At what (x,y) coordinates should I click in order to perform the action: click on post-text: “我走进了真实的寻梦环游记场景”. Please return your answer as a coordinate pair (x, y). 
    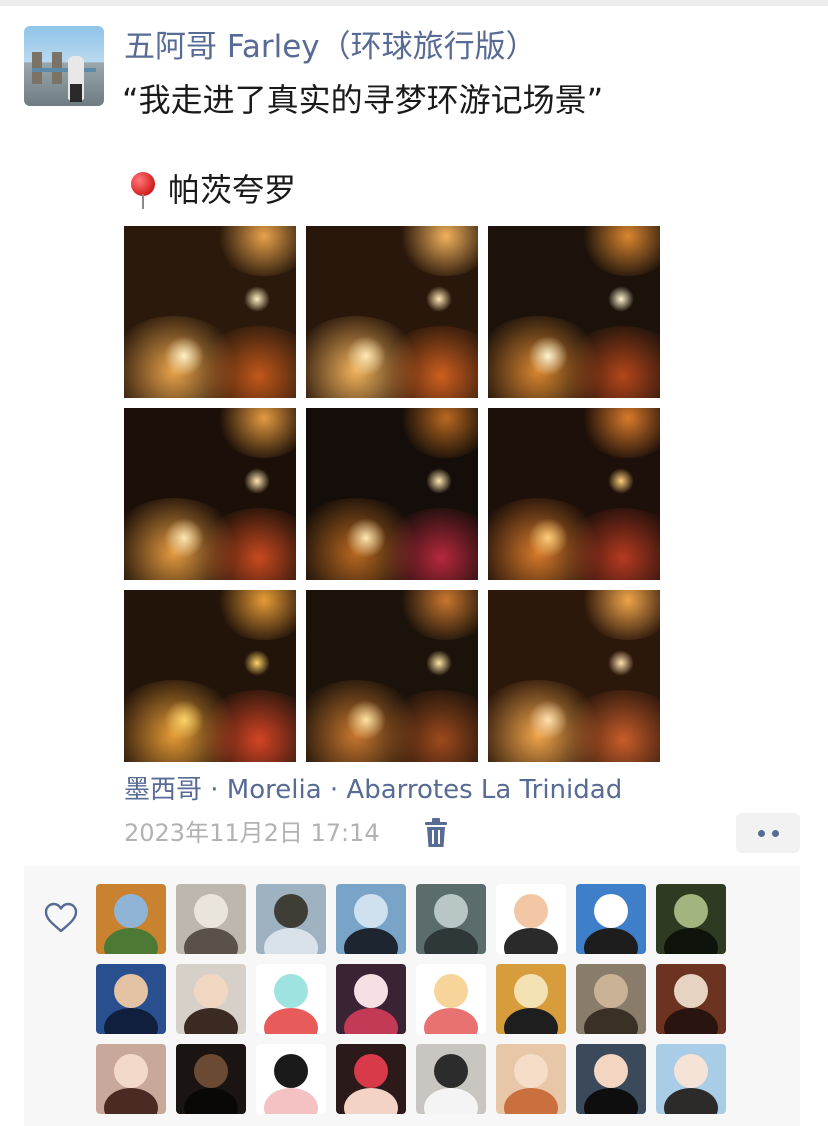
    Looking at the image, I should click on (363, 100).